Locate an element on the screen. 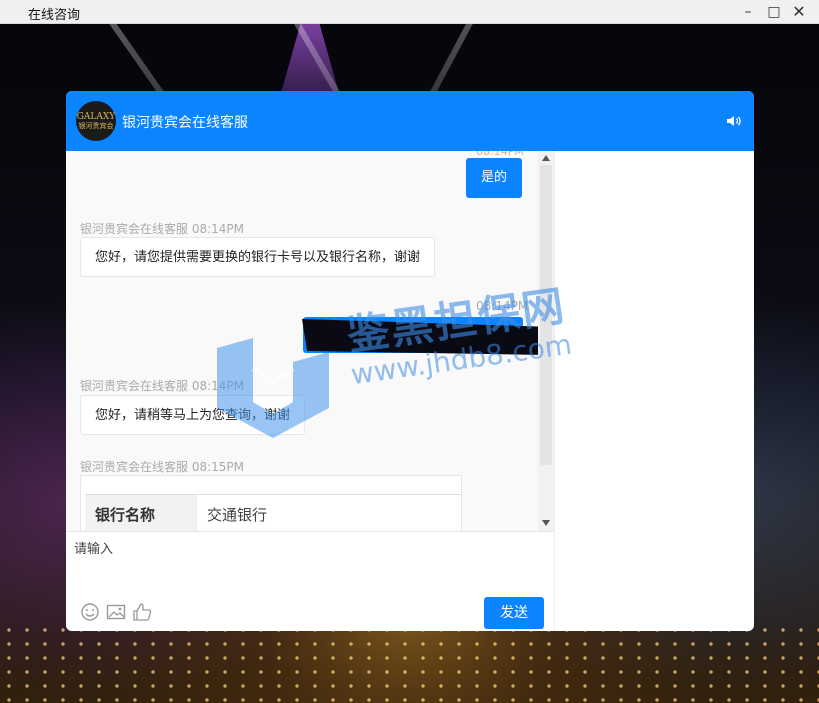 The image size is (819, 703). bank-name-label: 银行名称 is located at coordinates (141, 513).